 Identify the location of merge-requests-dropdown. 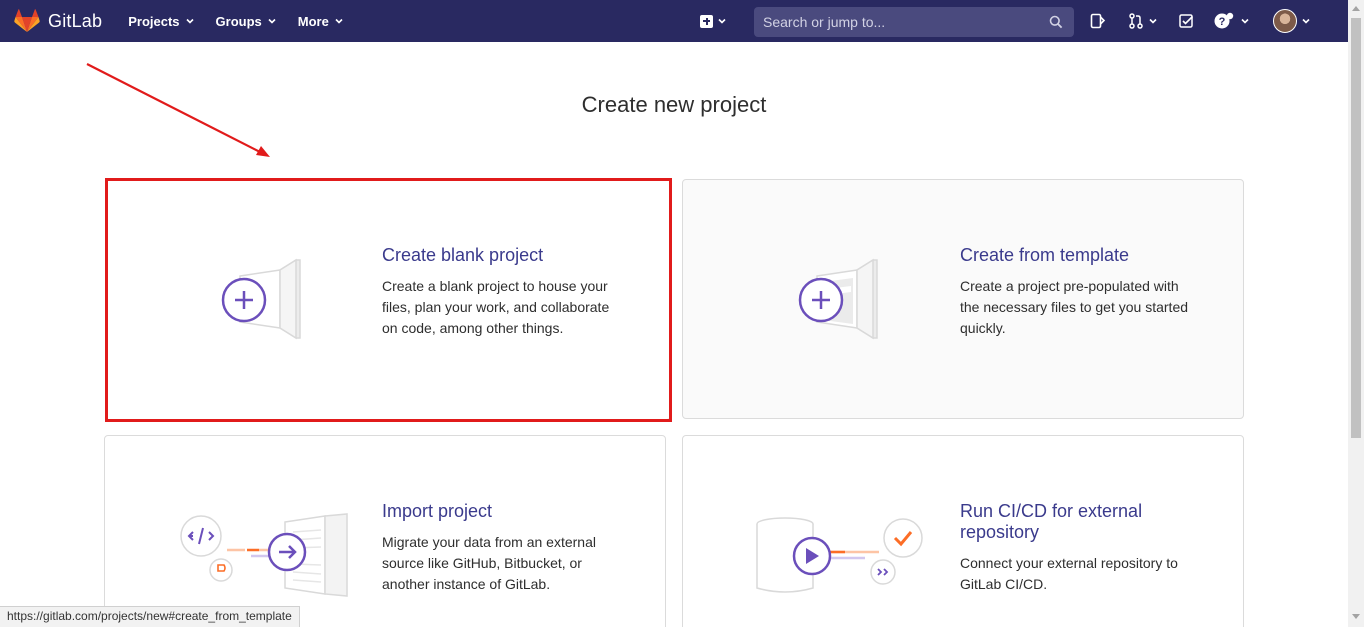
(1142, 21).